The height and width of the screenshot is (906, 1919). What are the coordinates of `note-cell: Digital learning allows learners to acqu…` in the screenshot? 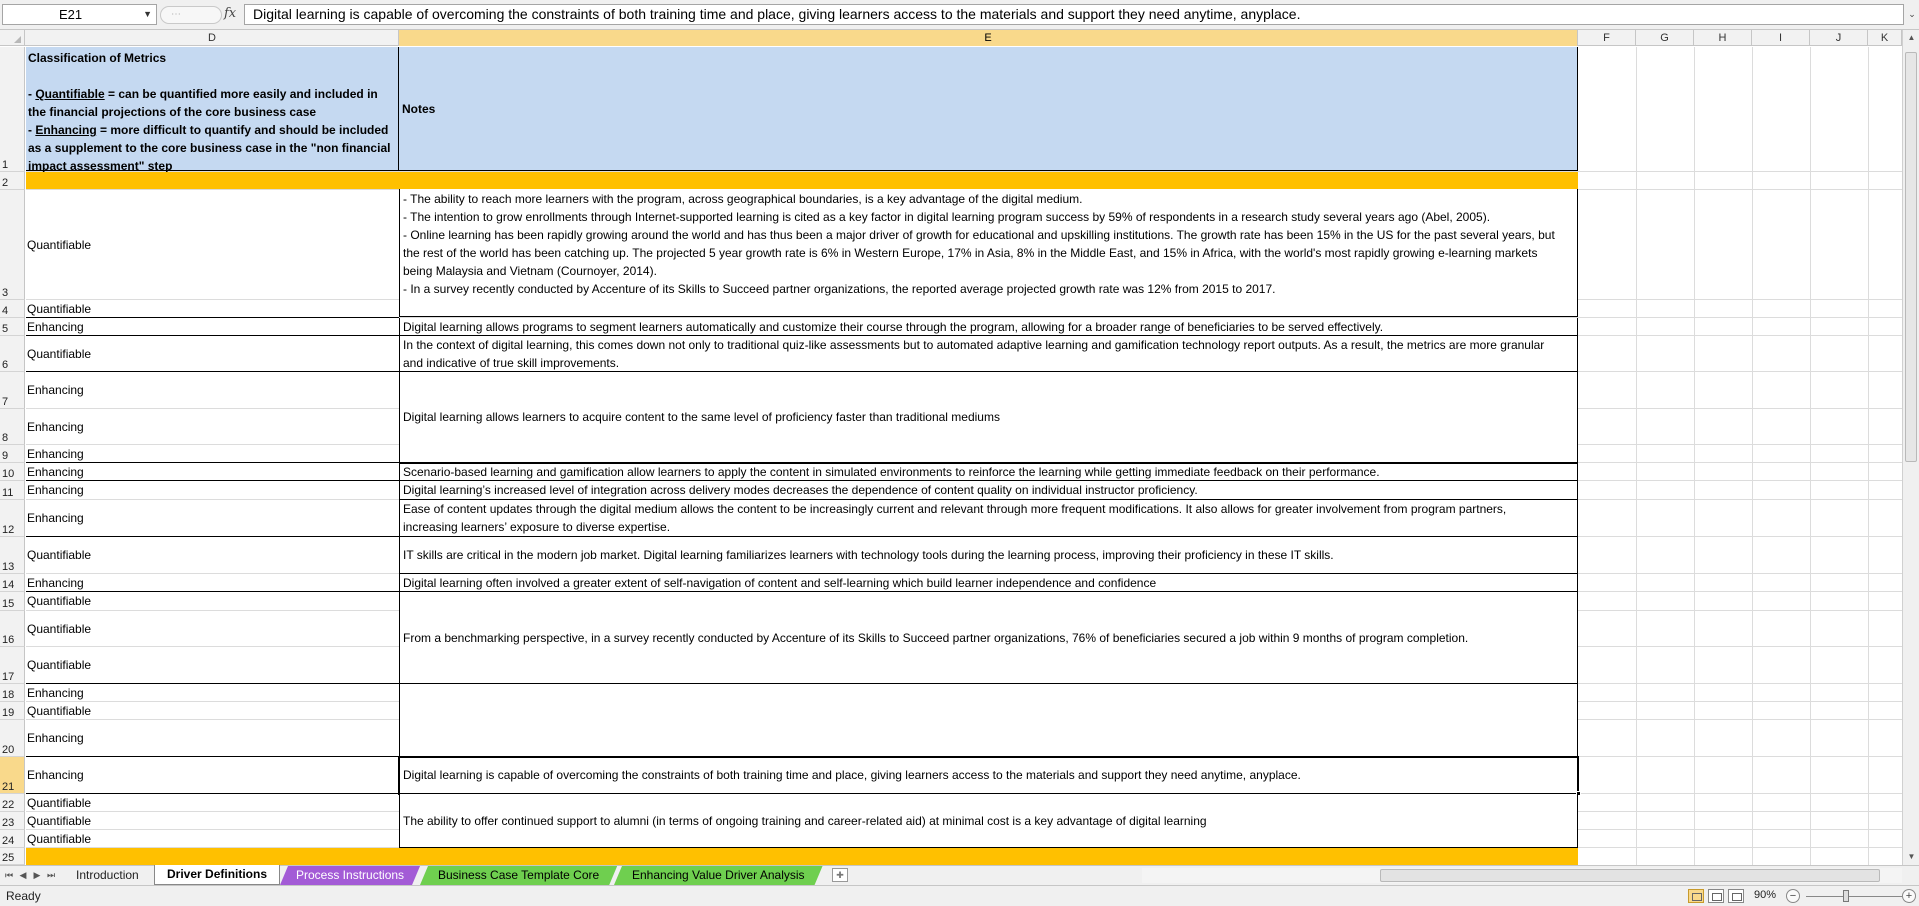 It's located at (988, 417).